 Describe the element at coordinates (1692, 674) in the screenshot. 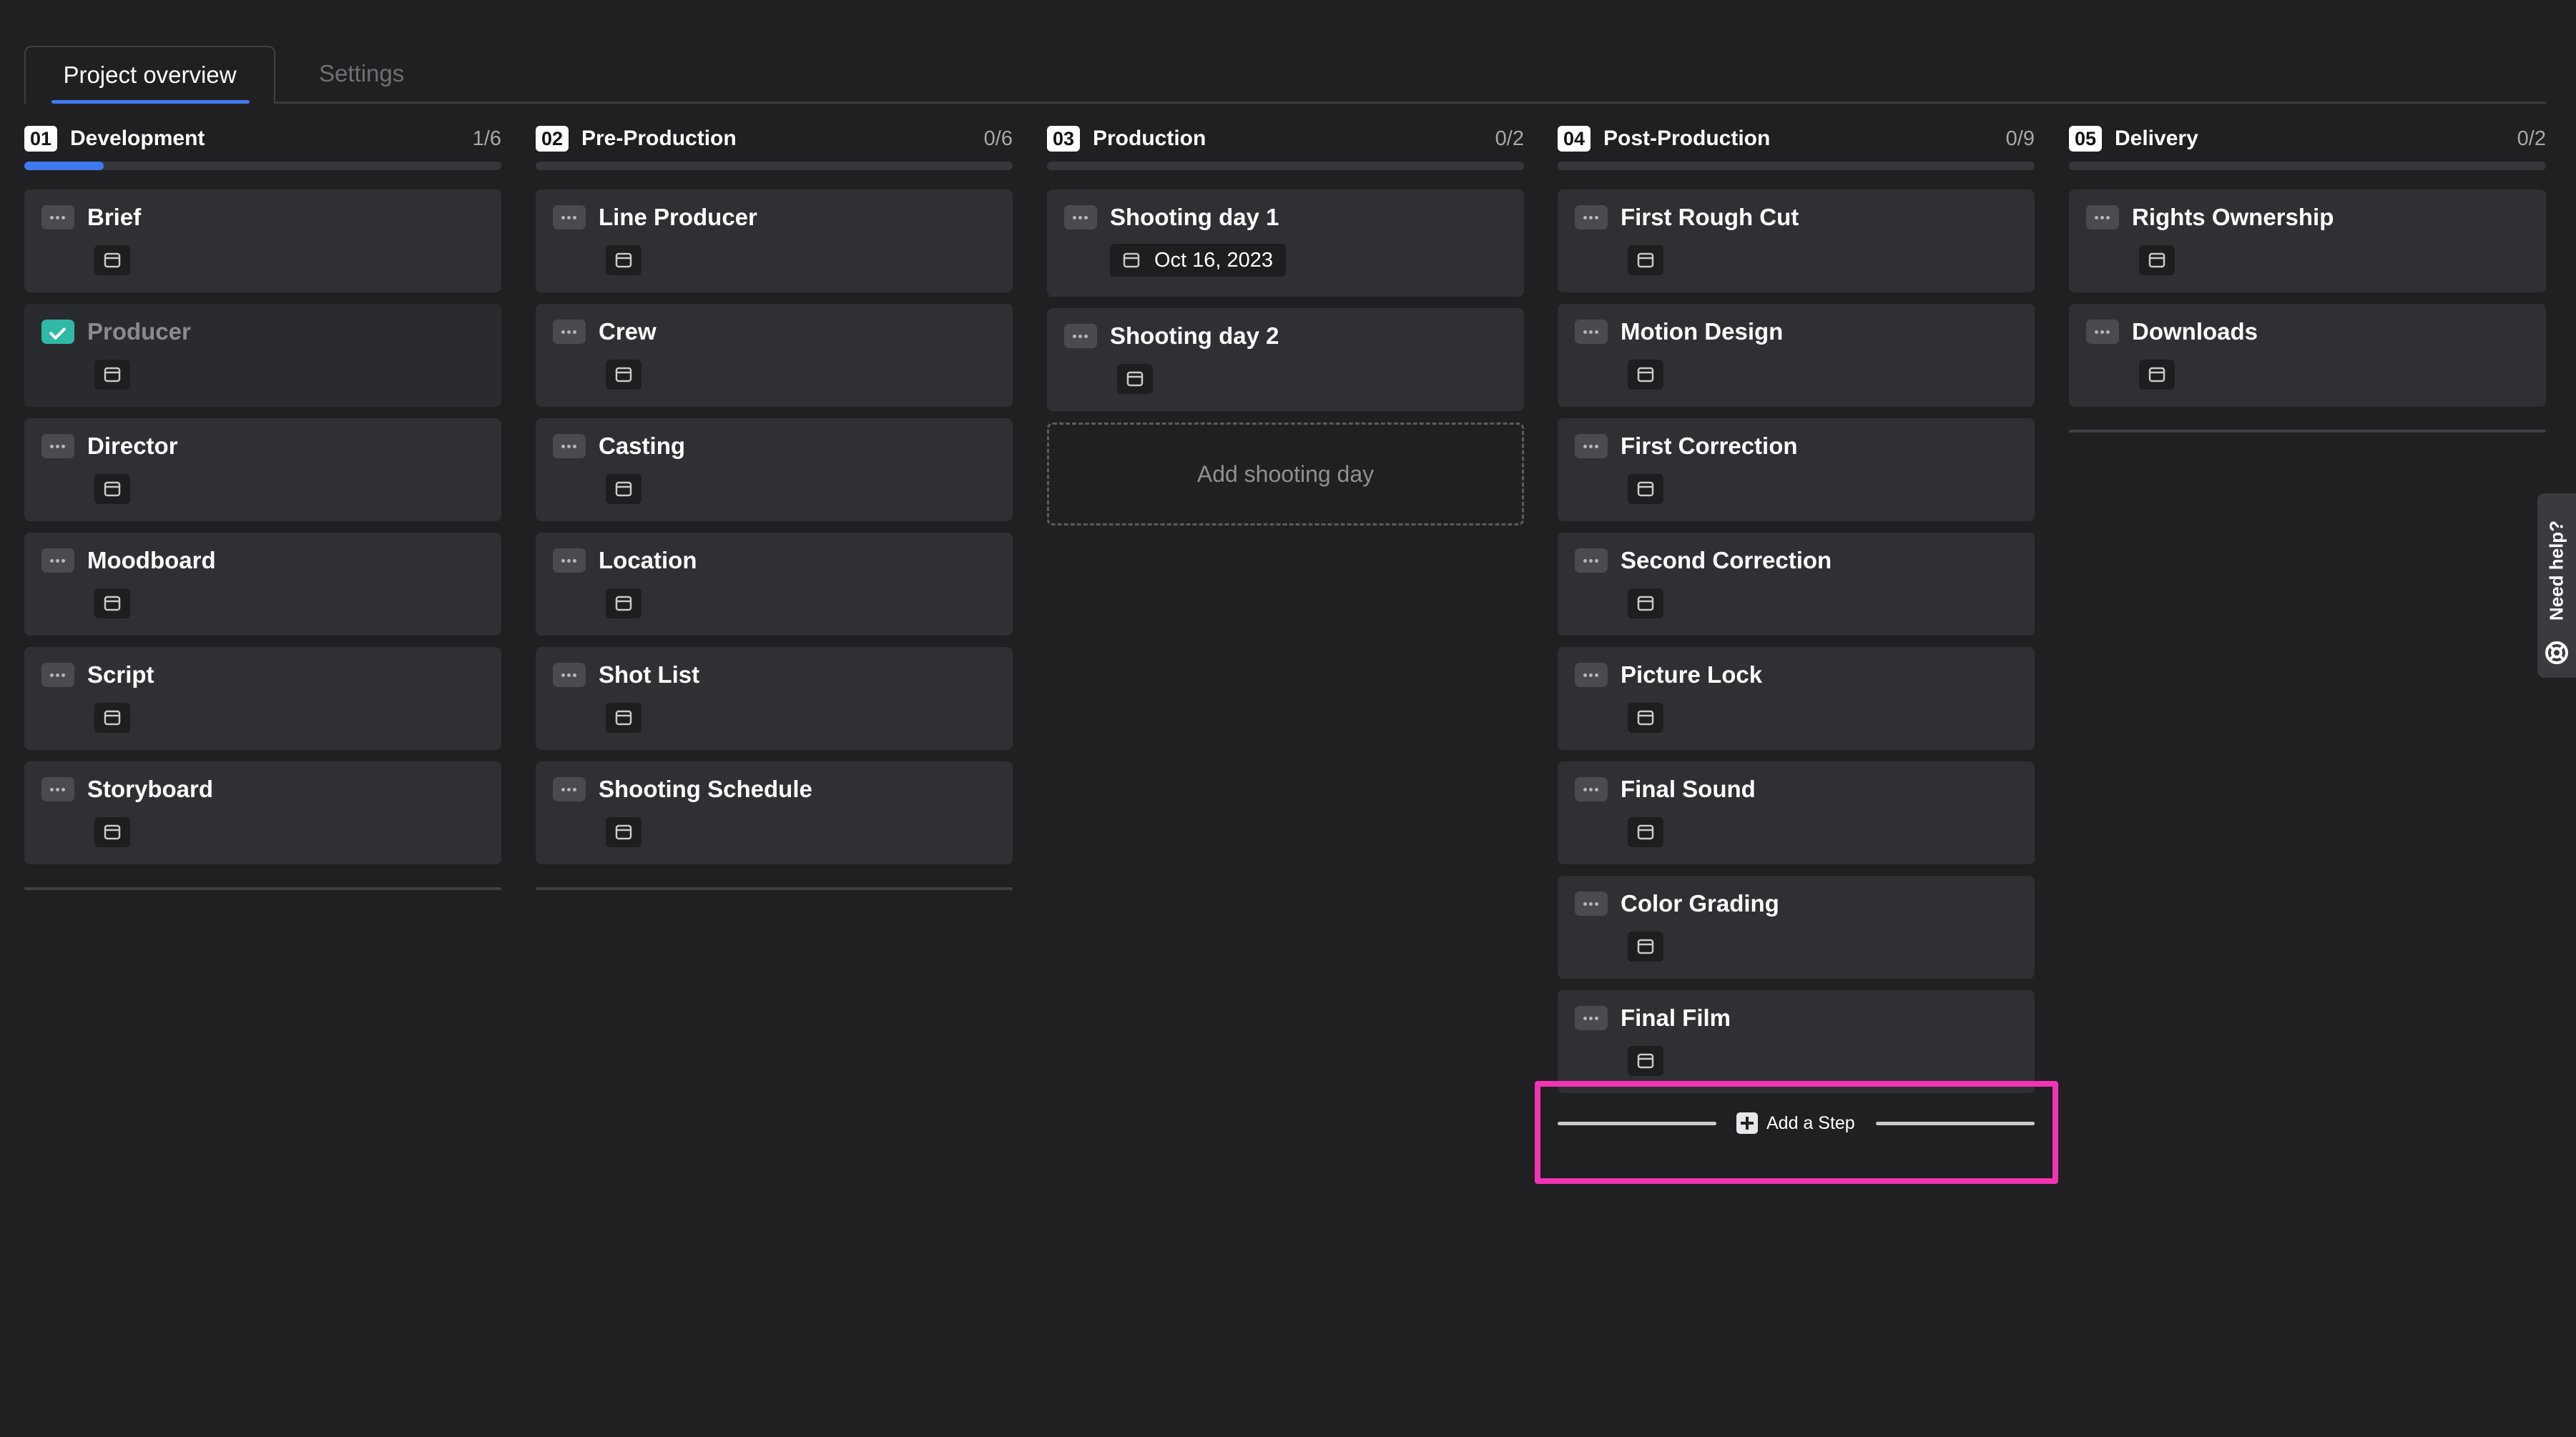

I see `step-title: Picture Lock` at that location.